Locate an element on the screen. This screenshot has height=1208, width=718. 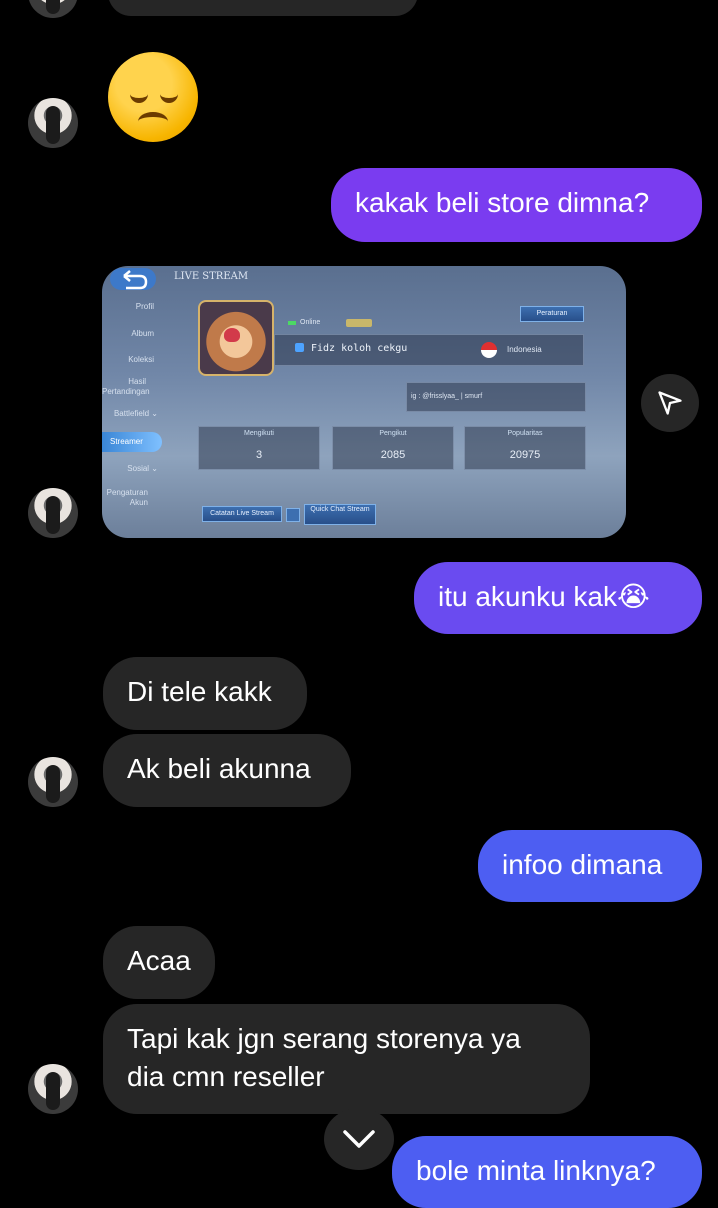
player-name: Fidz koloh cekgu is located at coordinates (359, 348).